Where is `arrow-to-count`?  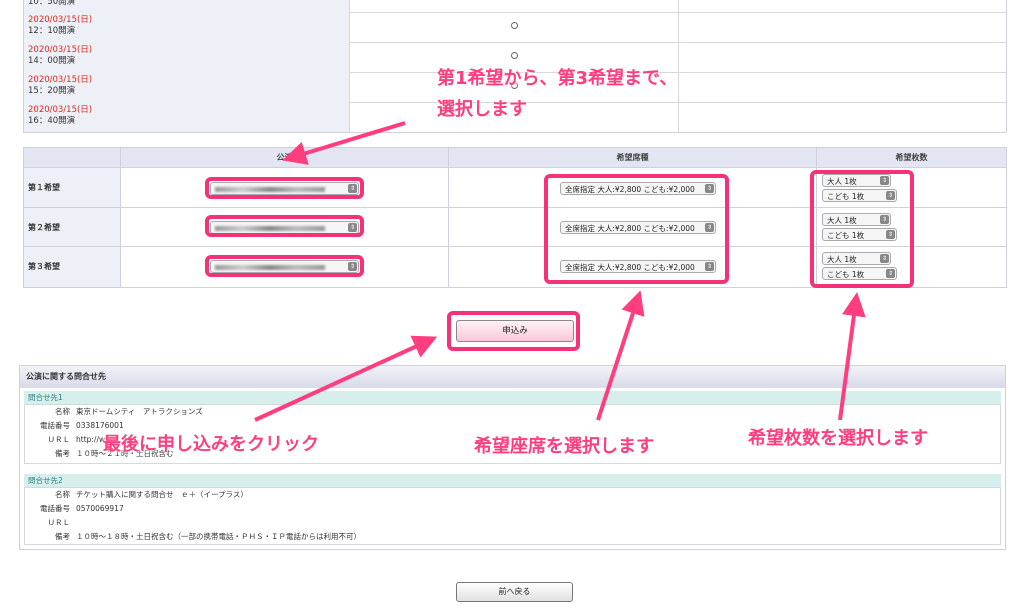 arrow-to-count is located at coordinates (852, 356).